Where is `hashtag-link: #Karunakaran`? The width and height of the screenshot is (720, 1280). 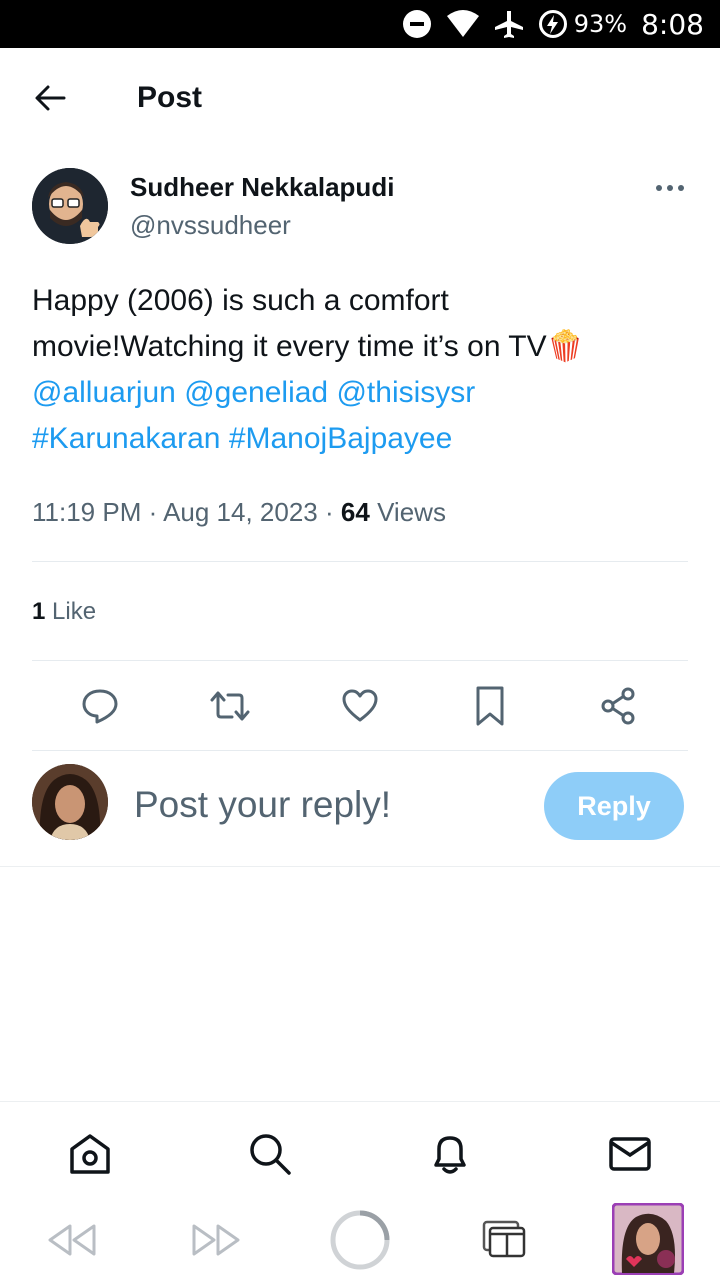
hashtag-link: #Karunakaran is located at coordinates (126, 438).